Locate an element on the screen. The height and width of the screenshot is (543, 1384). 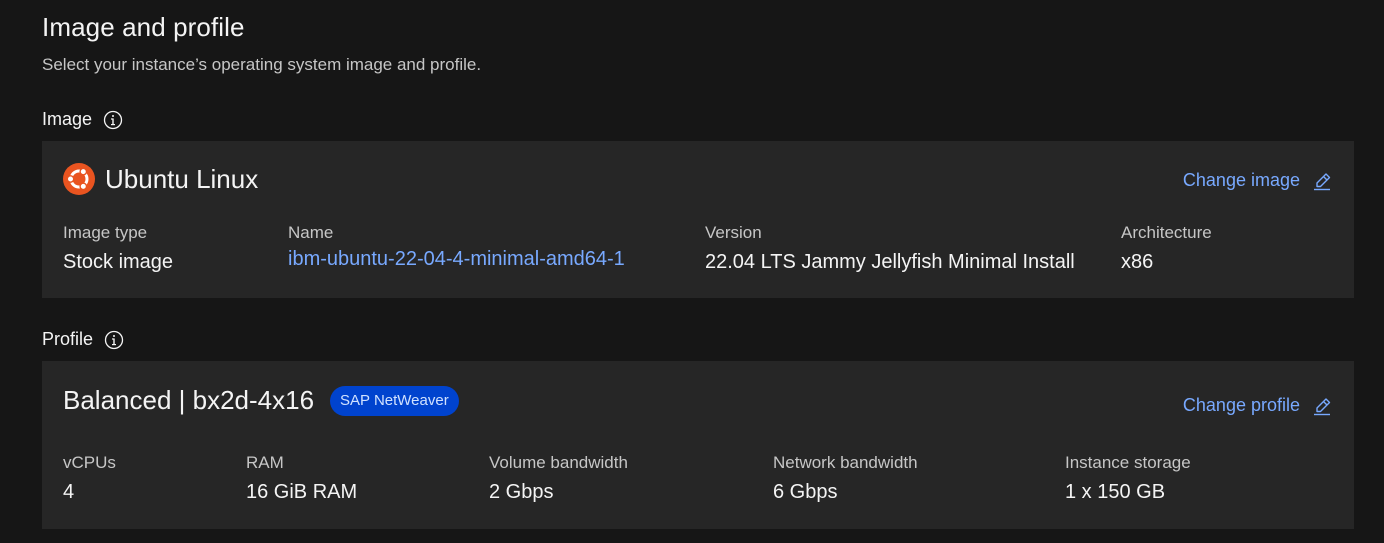
change-profile-link: Change profile is located at coordinates (1257, 405).